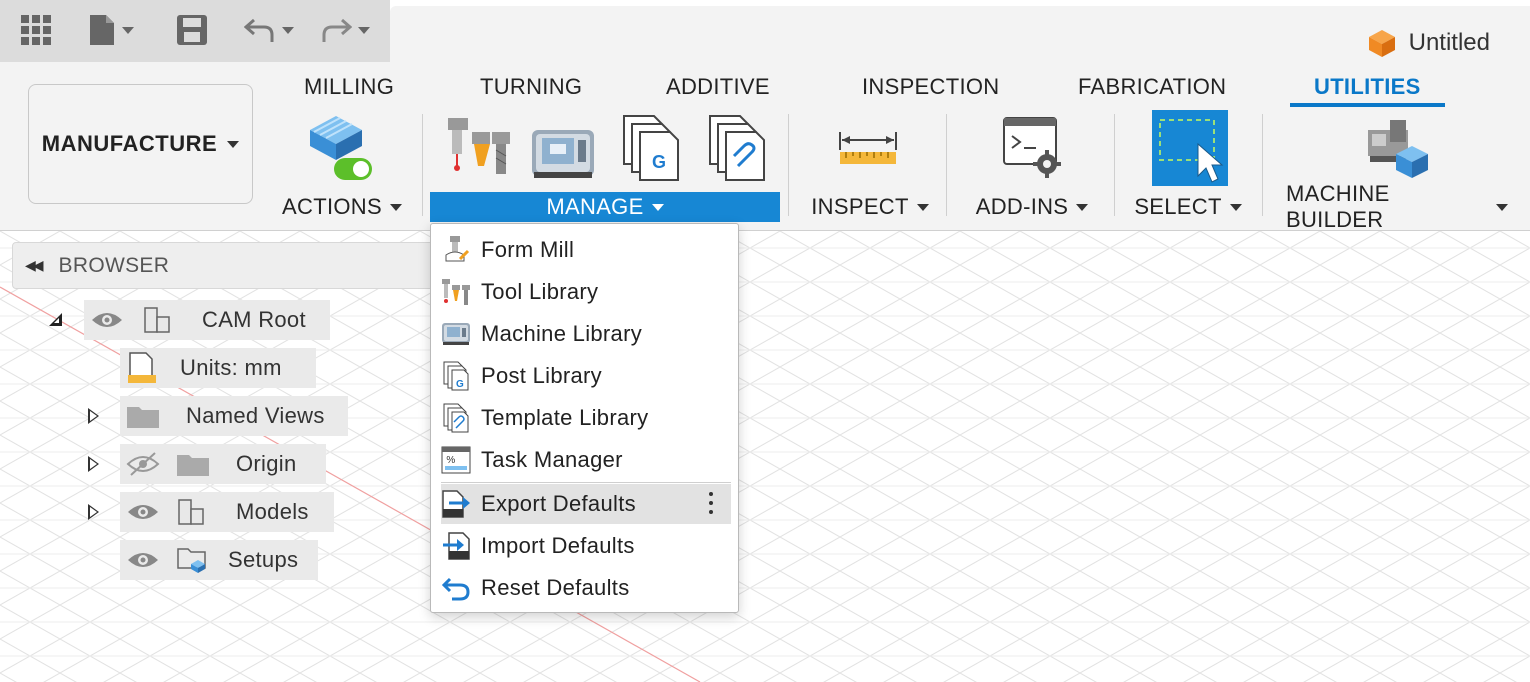  Describe the element at coordinates (34, 265) in the screenshot. I see `collapse-panel-icon: ◀◀` at that location.